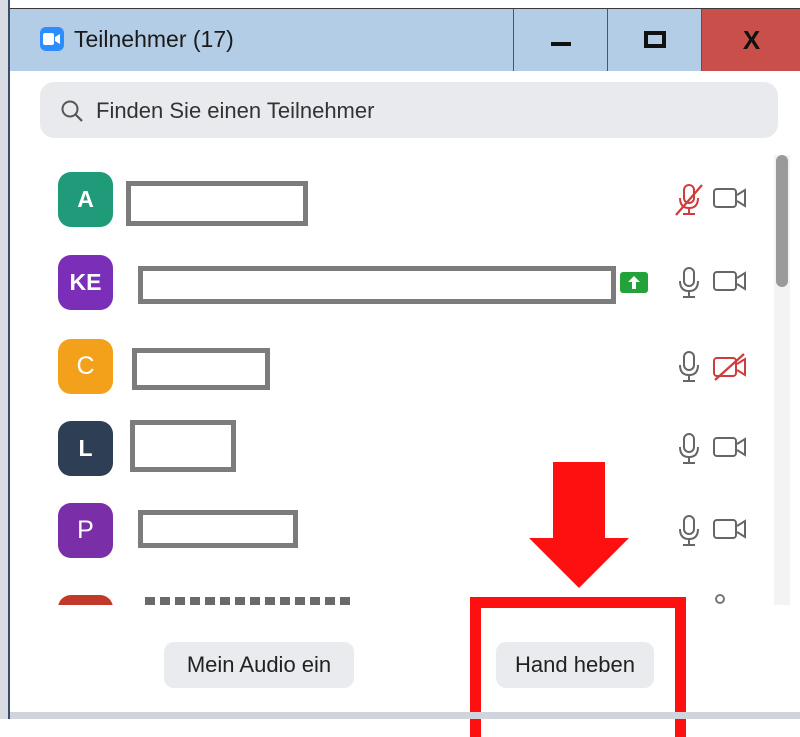 Image resolution: width=800 pixels, height=737 pixels. What do you see at coordinates (5, 359) in the screenshot?
I see `desktop-edge` at bounding box center [5, 359].